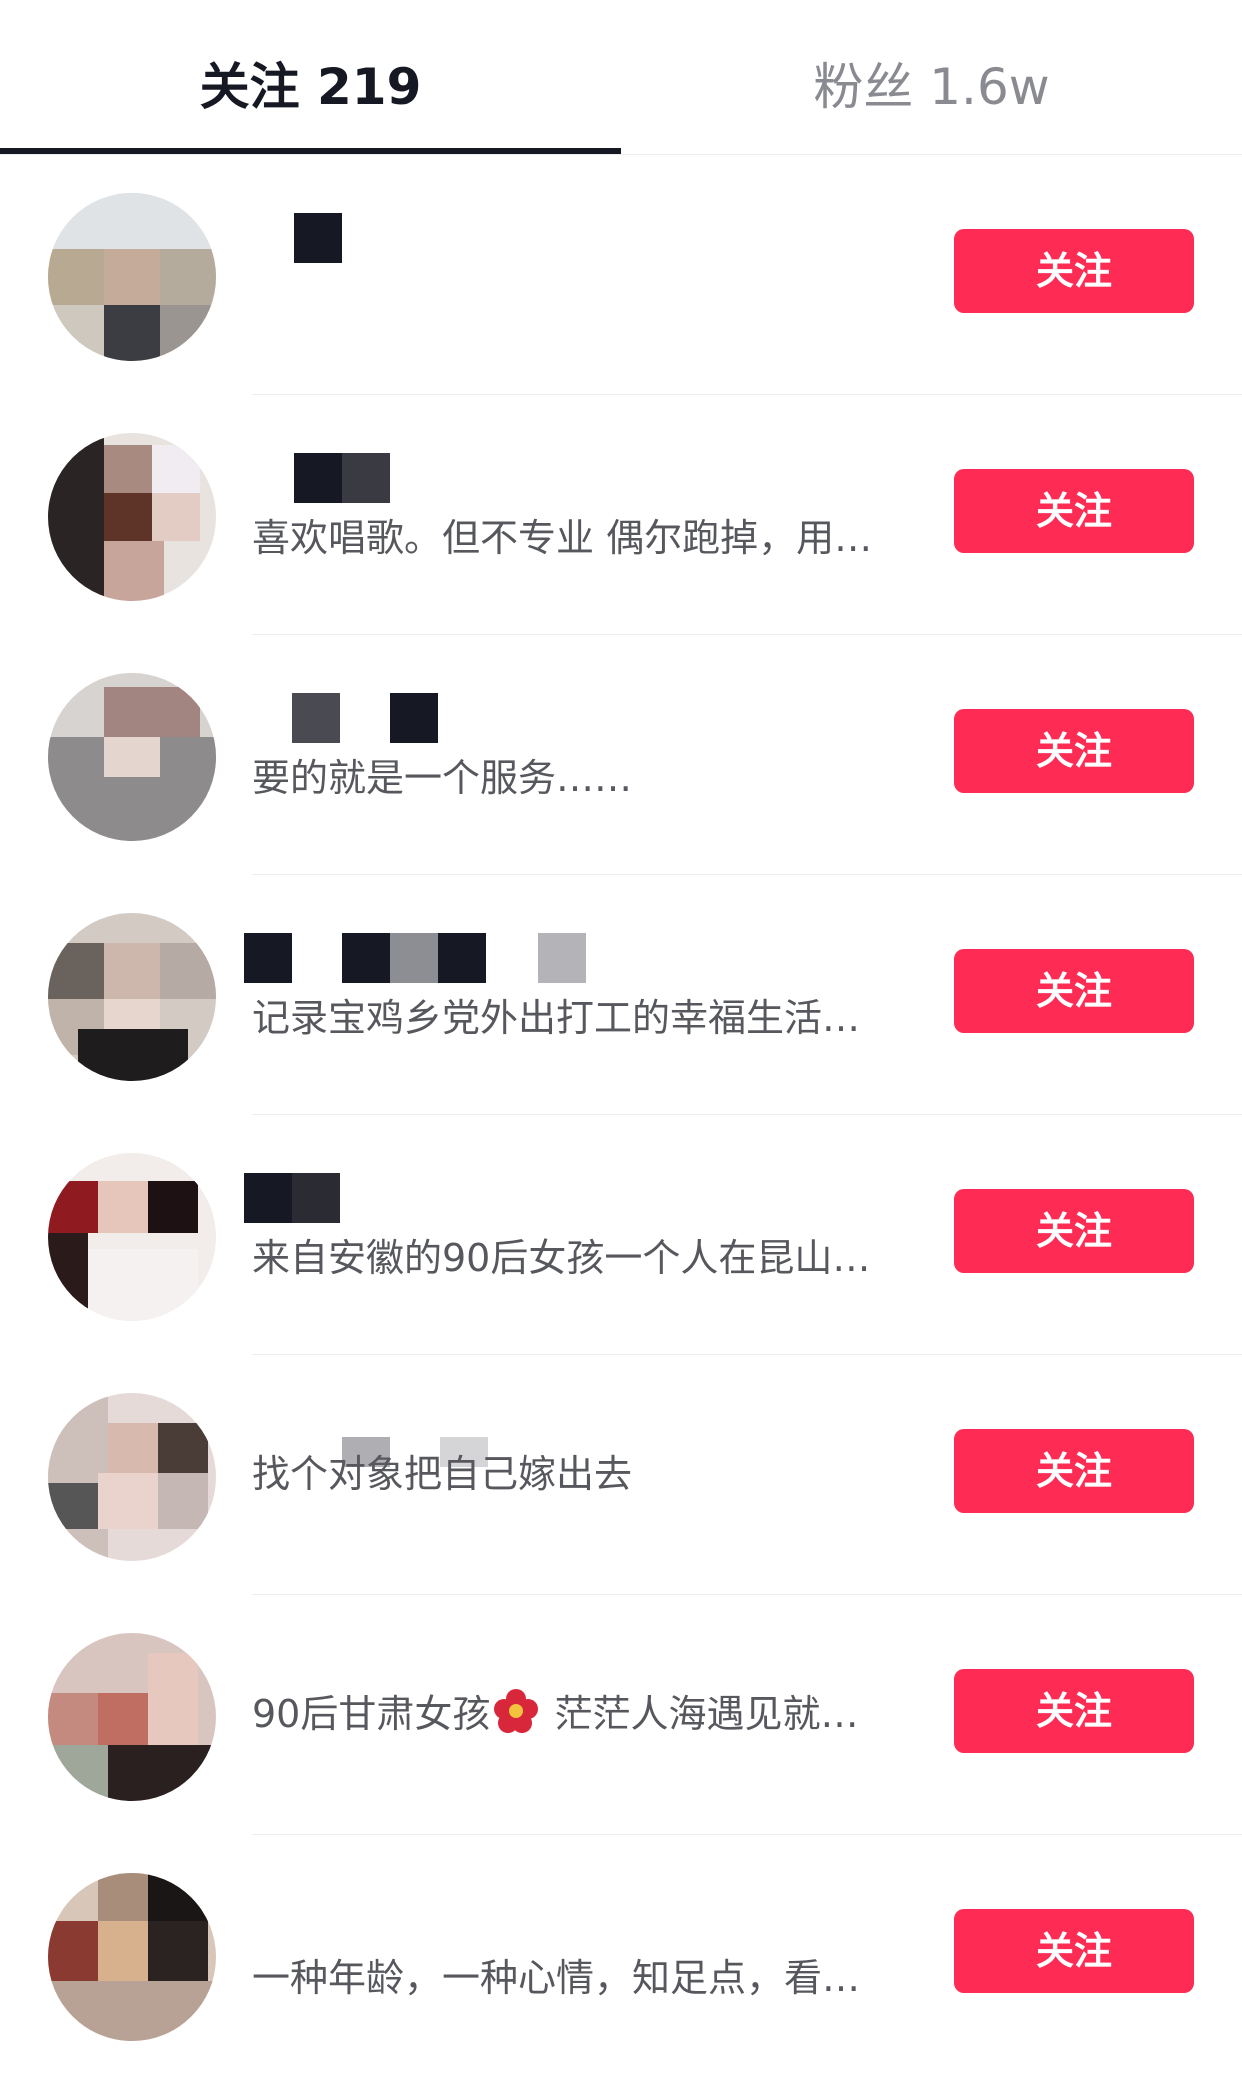  What do you see at coordinates (516, 1711) in the screenshot?
I see `hibiscus-icon` at bounding box center [516, 1711].